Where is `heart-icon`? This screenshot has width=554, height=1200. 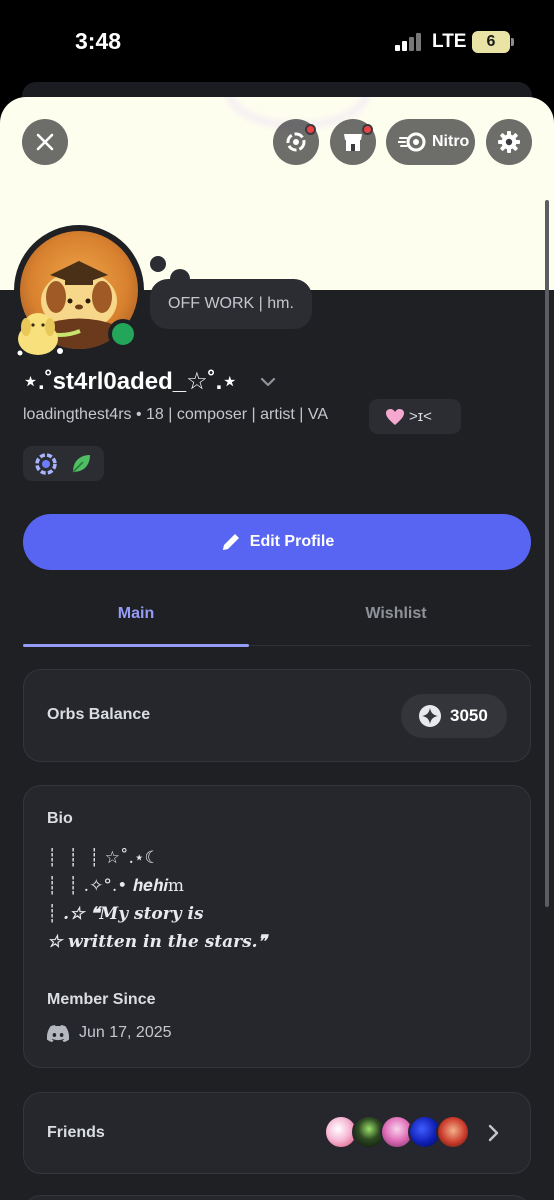 heart-icon is located at coordinates (395, 416).